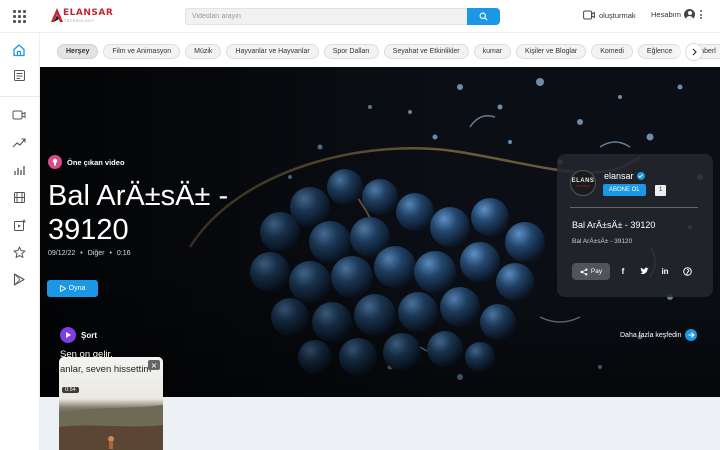  I want to click on shorts-icon, so click(68, 335).